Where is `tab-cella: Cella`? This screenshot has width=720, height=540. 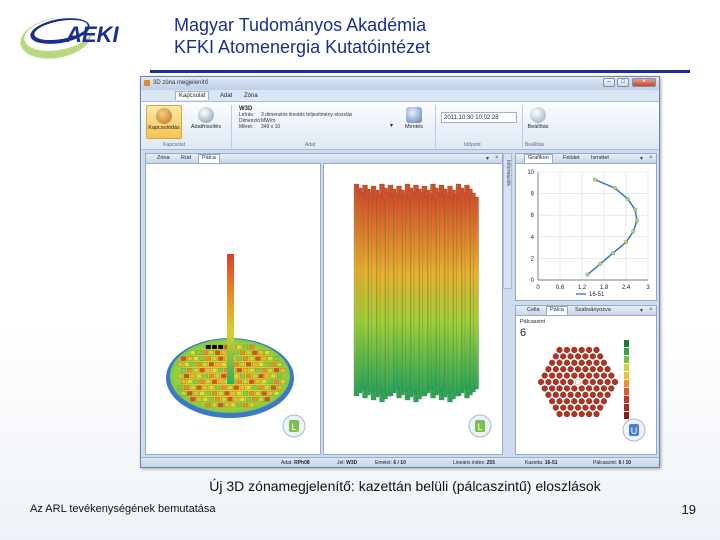 tab-cella: Cella is located at coordinates (533, 310).